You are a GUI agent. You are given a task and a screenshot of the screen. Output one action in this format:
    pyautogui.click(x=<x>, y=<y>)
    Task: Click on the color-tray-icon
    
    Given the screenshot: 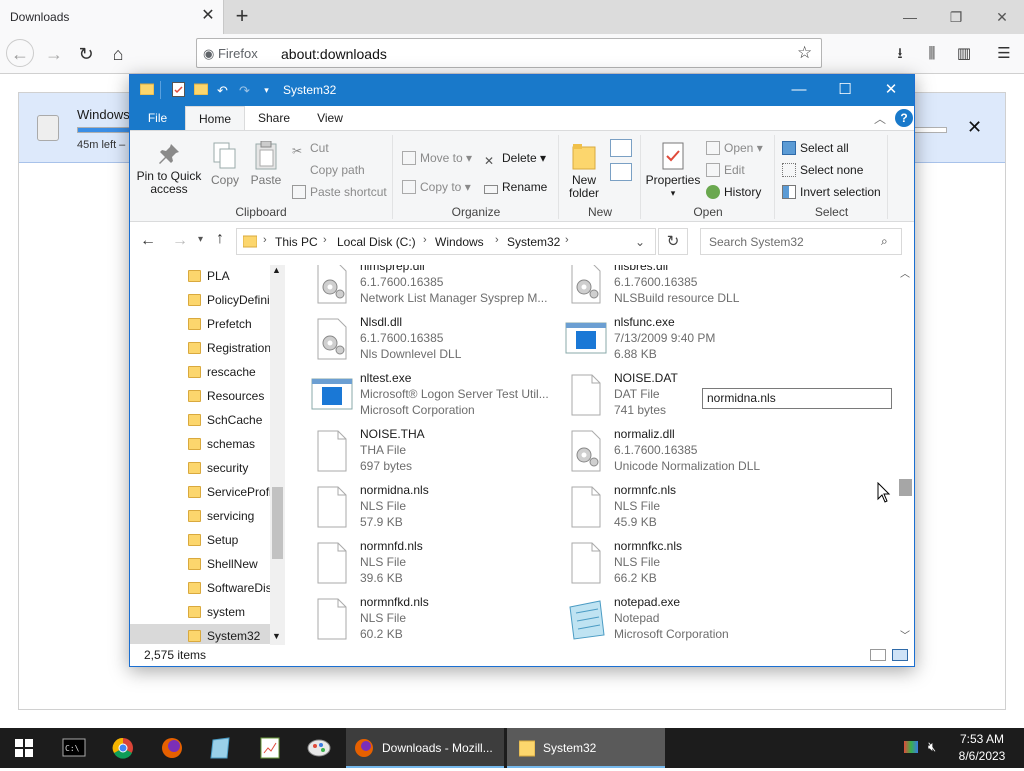 What is the action you would take?
    pyautogui.click(x=911, y=747)
    